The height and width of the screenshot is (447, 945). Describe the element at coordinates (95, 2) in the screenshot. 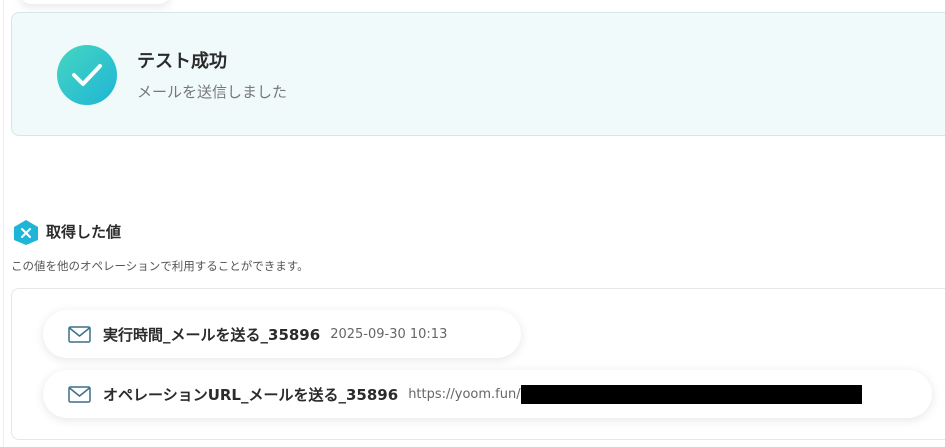

I see `top-card-edge` at that location.